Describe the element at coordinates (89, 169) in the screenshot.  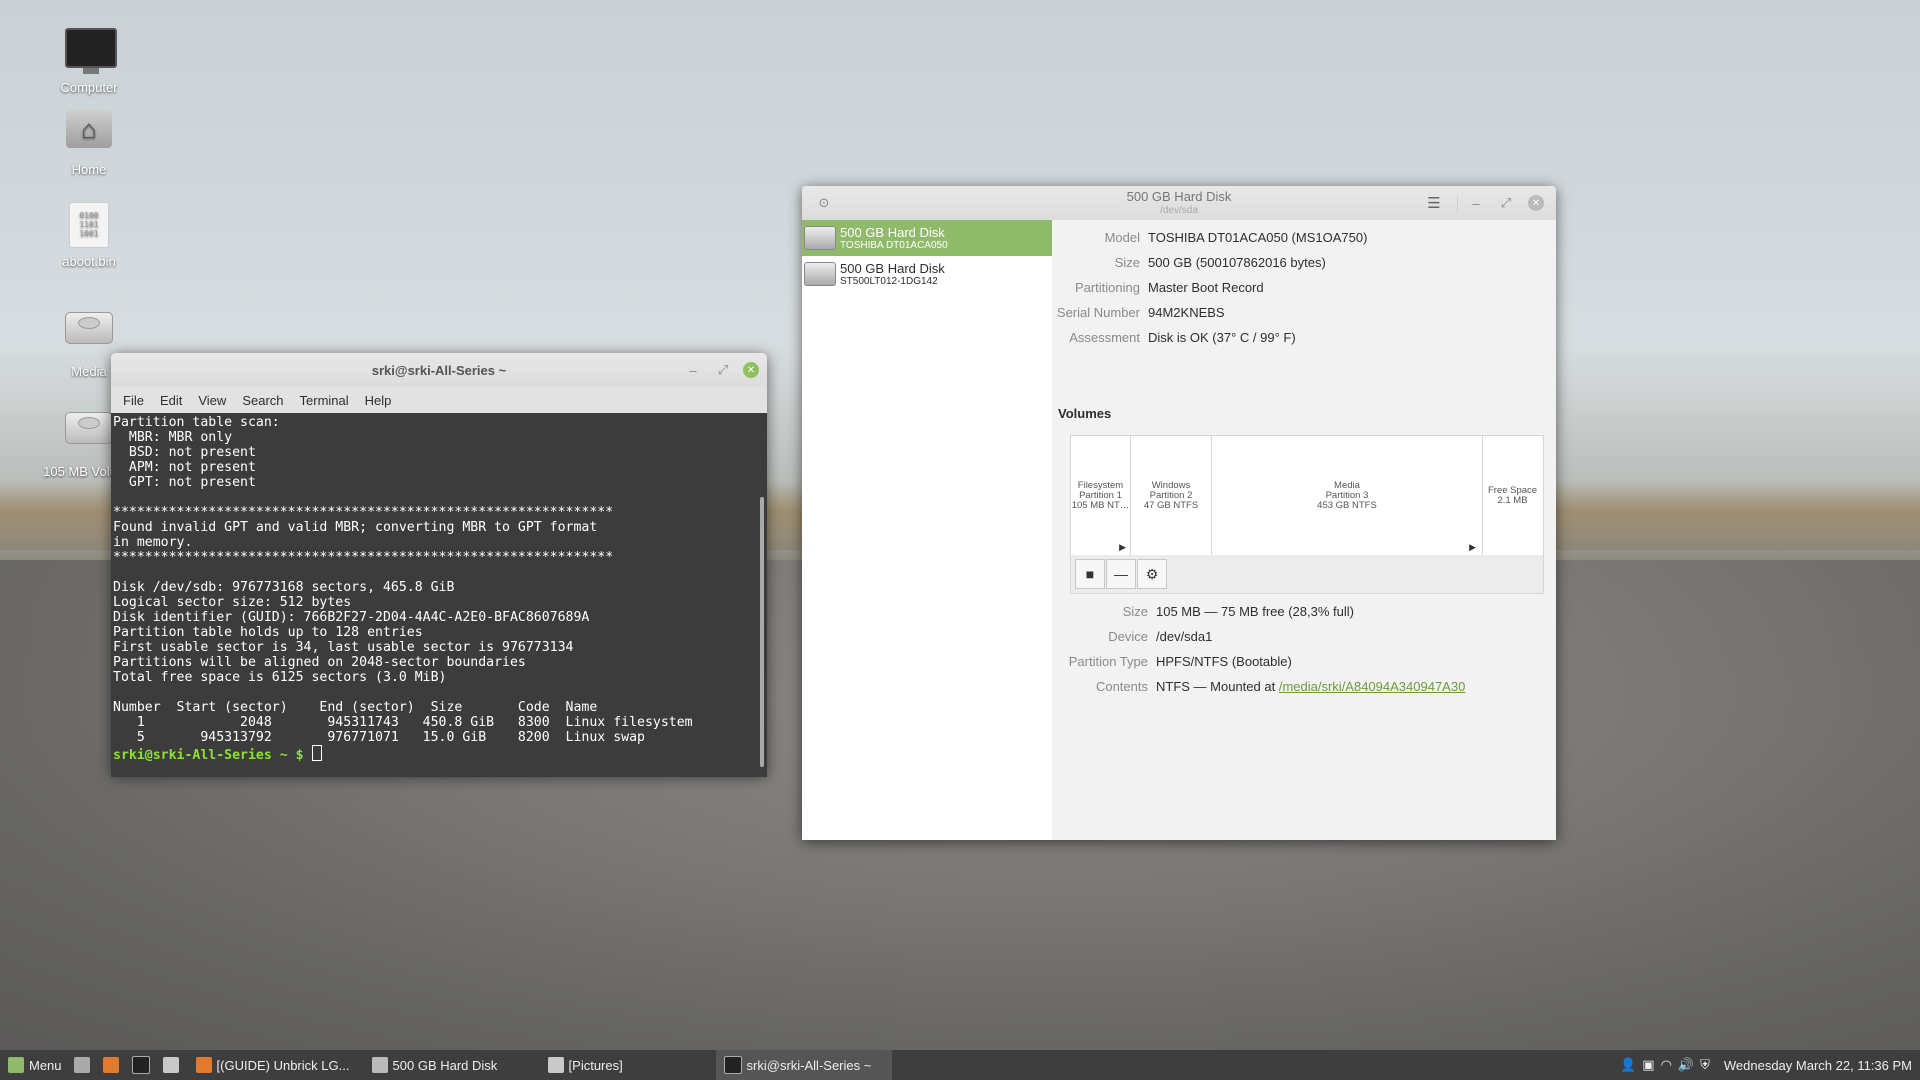
I see `desktop-icon-label: Home` at that location.